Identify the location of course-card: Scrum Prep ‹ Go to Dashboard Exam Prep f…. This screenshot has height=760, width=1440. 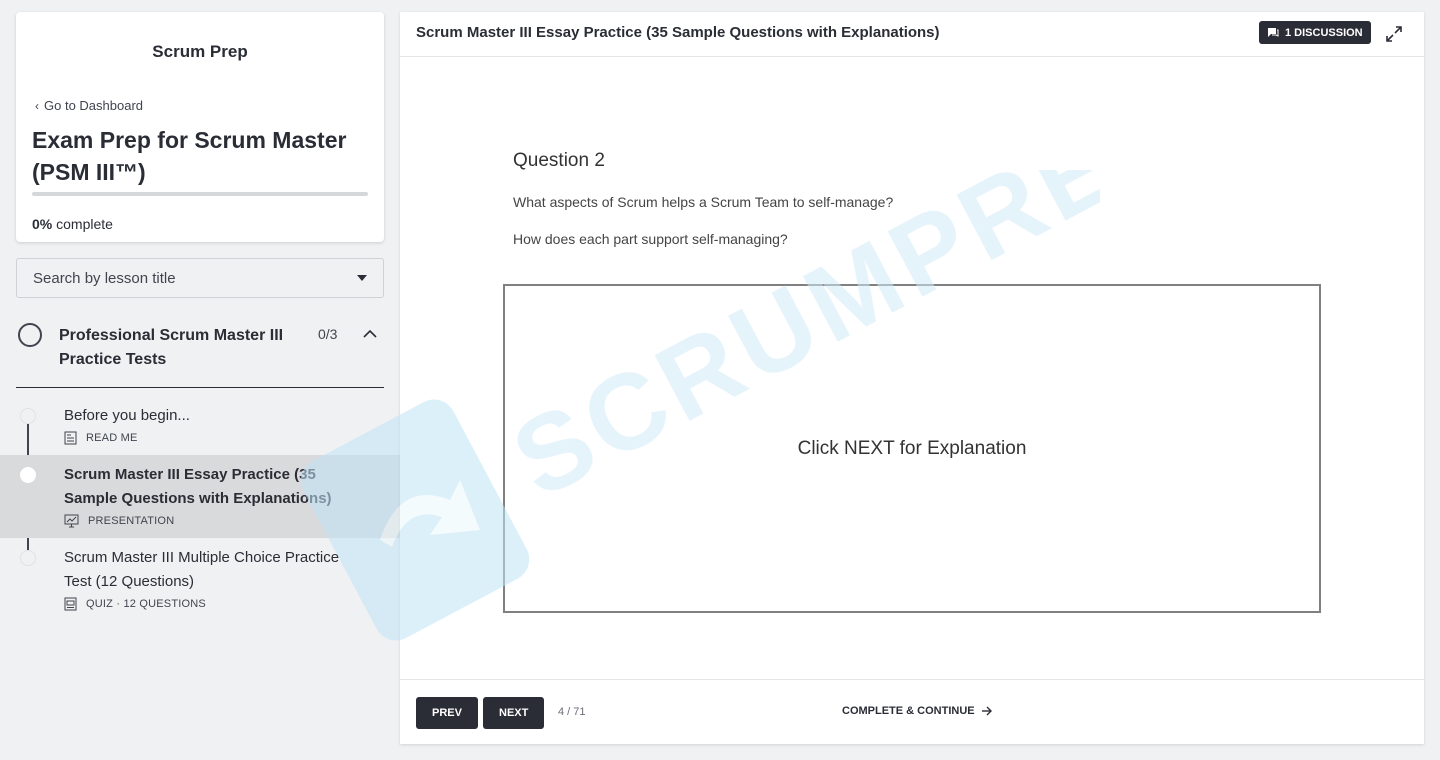
(200, 127).